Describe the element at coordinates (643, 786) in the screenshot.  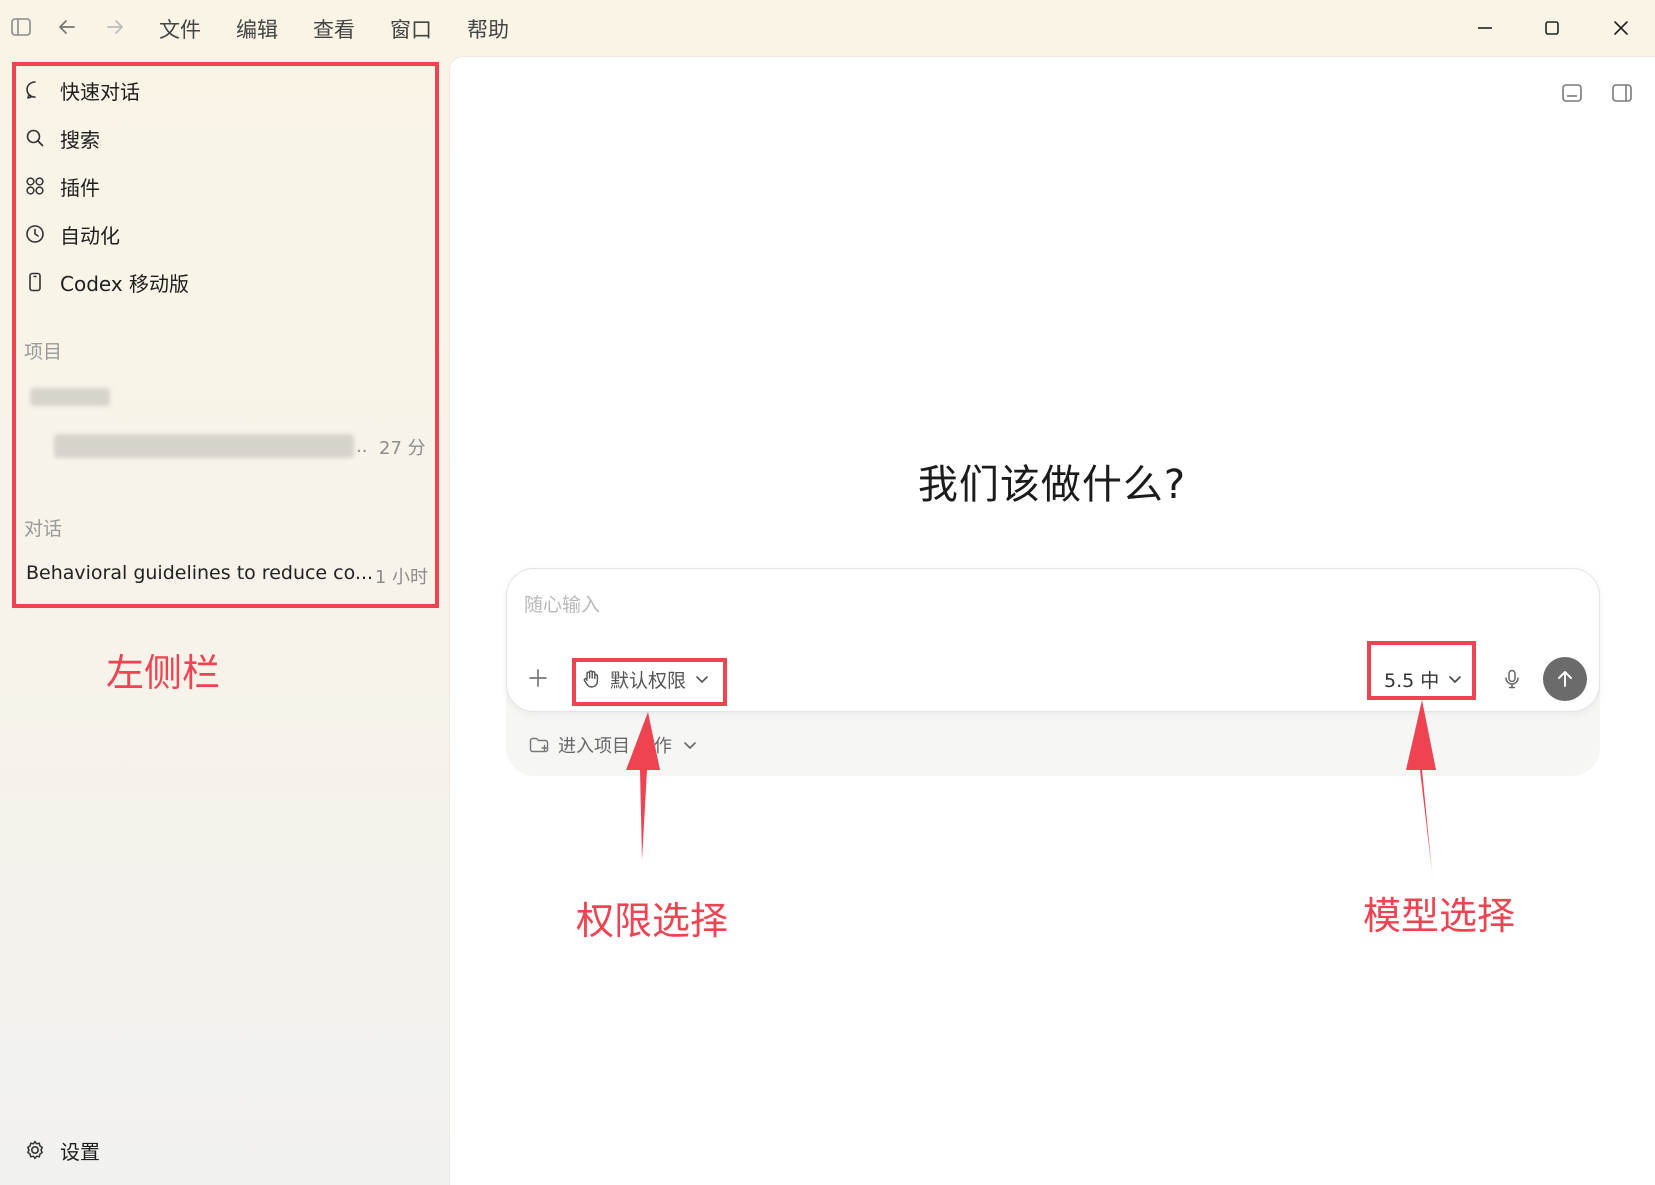
I see `permission-arrow` at that location.